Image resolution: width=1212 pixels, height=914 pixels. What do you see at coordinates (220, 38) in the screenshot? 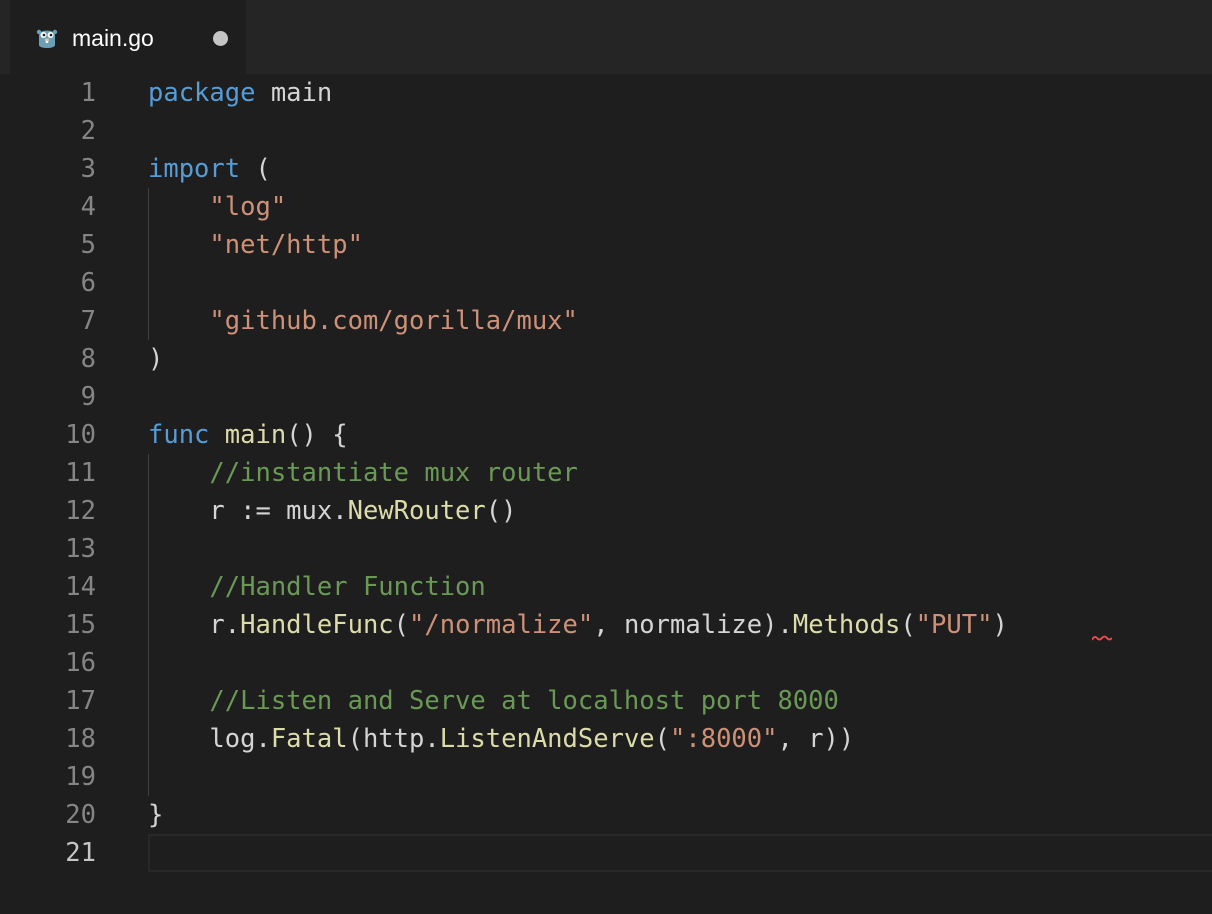
I see `unsaved-changes-dot-icon` at bounding box center [220, 38].